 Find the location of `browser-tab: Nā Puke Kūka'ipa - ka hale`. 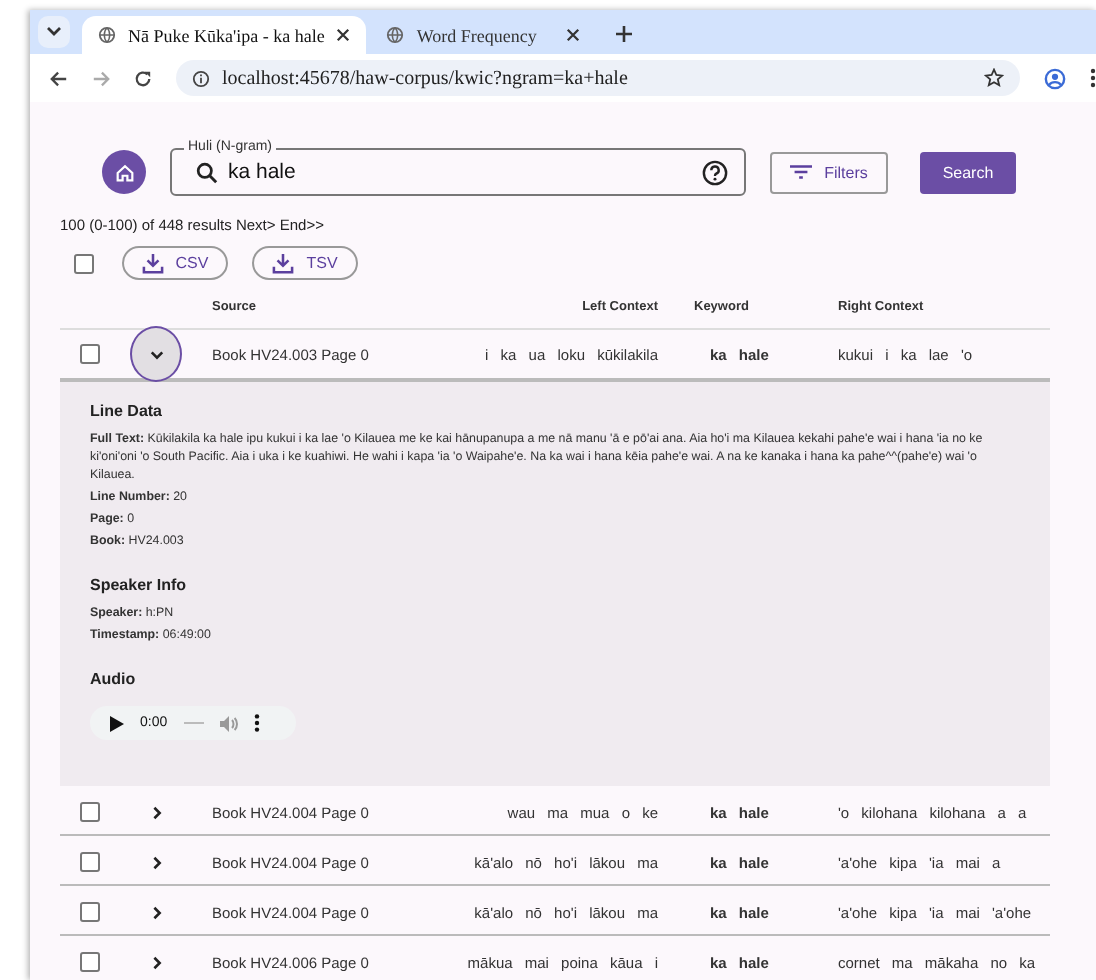

browser-tab: Nā Puke Kūka'ipa - ka hale is located at coordinates (224, 35).